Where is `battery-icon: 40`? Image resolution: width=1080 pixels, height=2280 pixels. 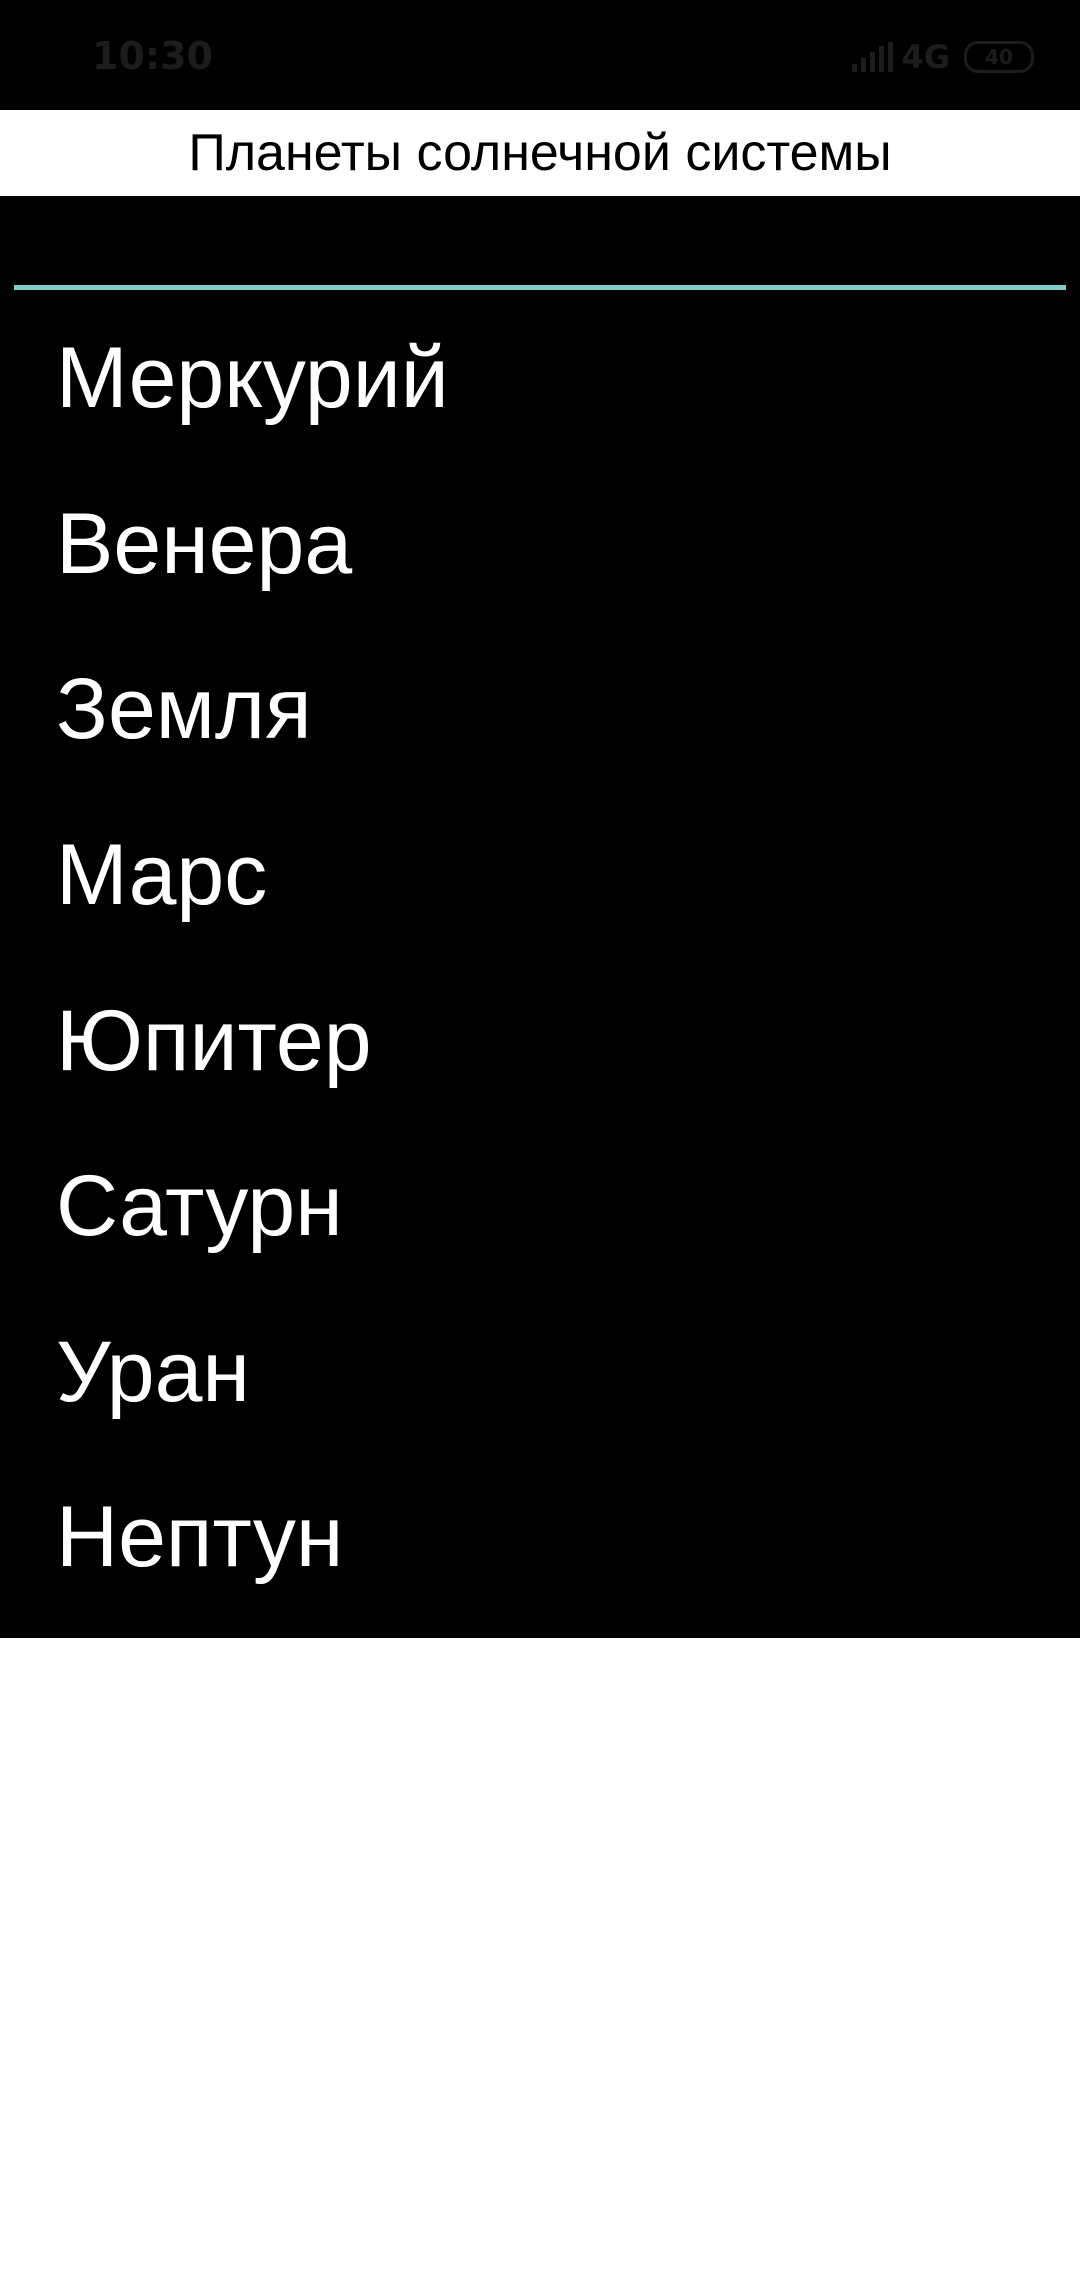 battery-icon: 40 is located at coordinates (999, 57).